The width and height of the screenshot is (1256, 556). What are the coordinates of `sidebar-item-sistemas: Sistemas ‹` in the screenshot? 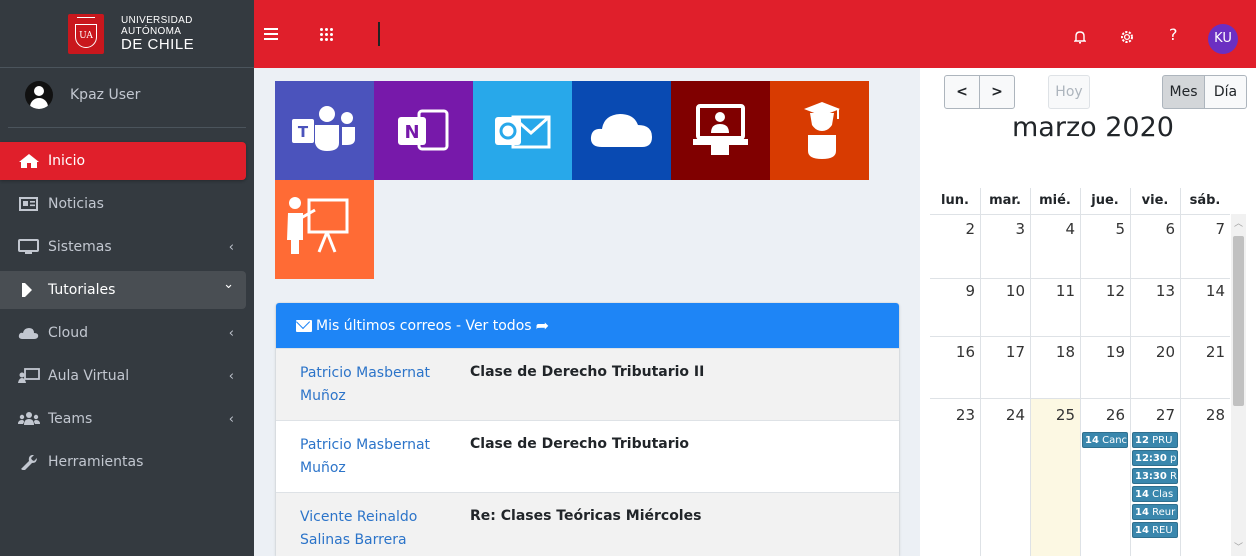 It's located at (123, 247).